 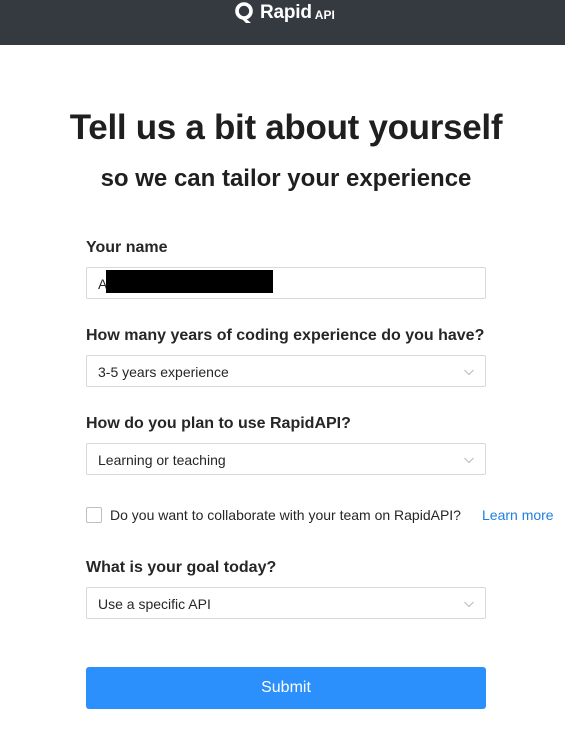 What do you see at coordinates (189, 281) in the screenshot?
I see `redaction-bar` at bounding box center [189, 281].